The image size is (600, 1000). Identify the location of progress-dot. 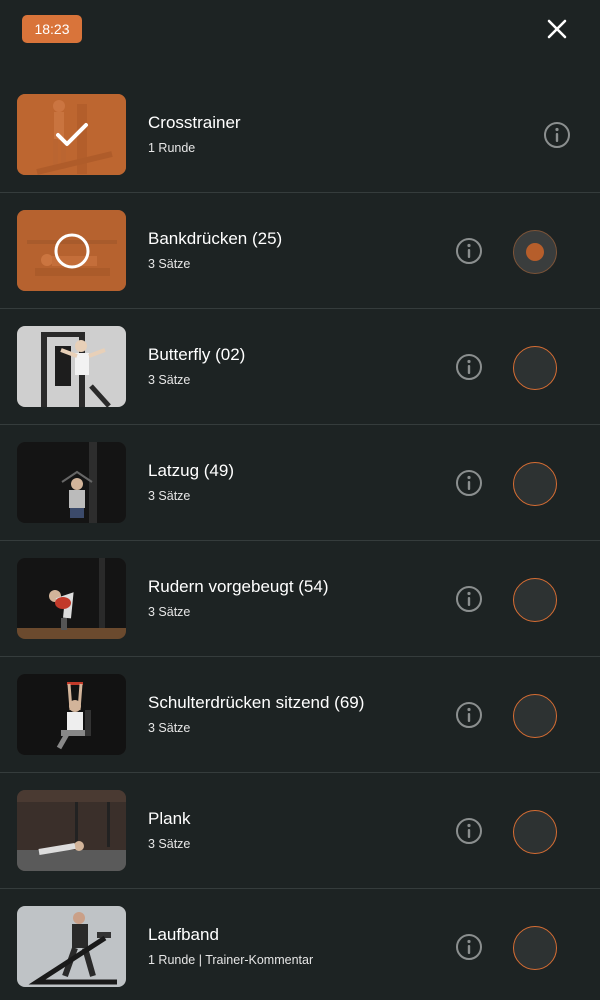
(535, 252).